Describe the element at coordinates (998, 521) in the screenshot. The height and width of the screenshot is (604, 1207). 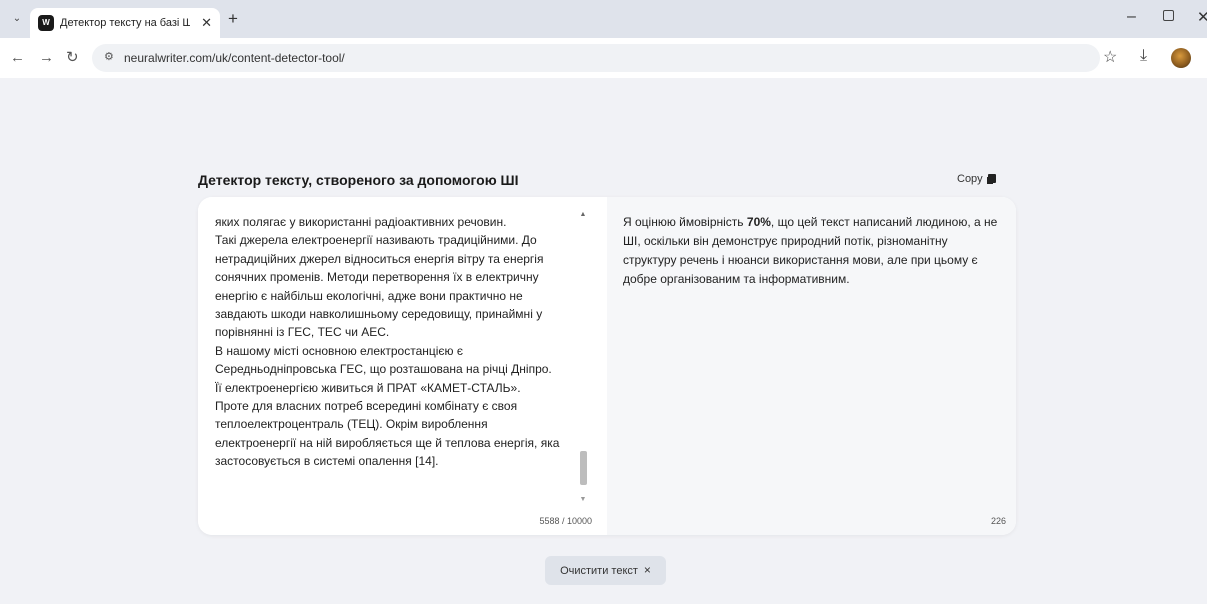
I see `word-count: 226` at that location.